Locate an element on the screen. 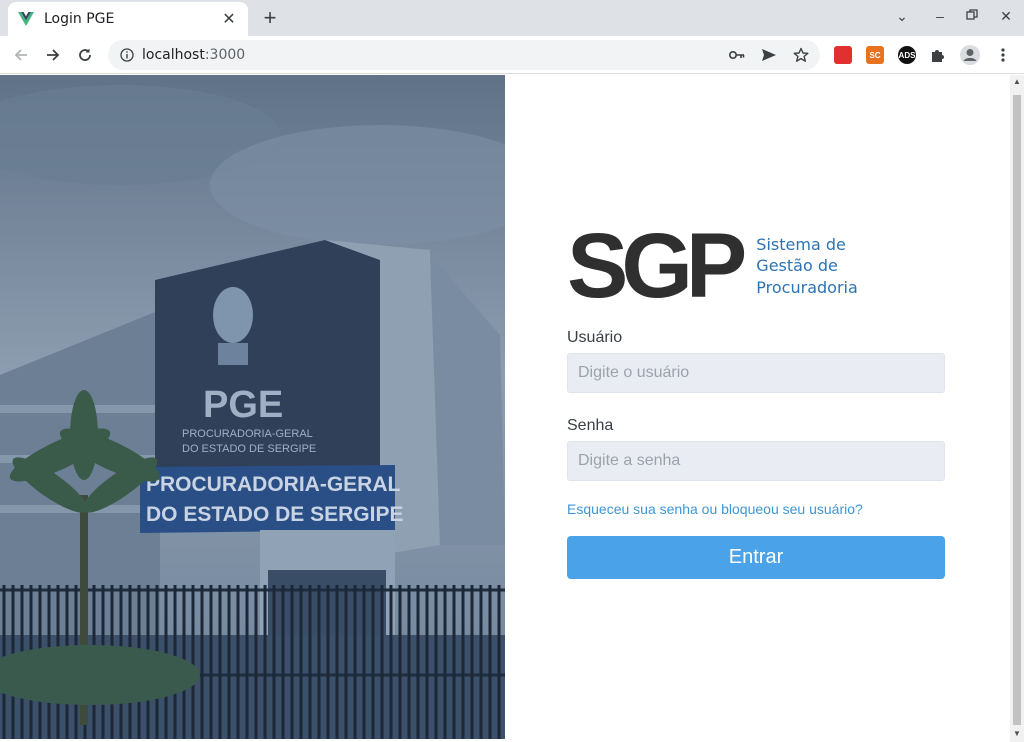 This screenshot has height=742, width=1024. forward-arrow-icon is located at coordinates (53, 55).